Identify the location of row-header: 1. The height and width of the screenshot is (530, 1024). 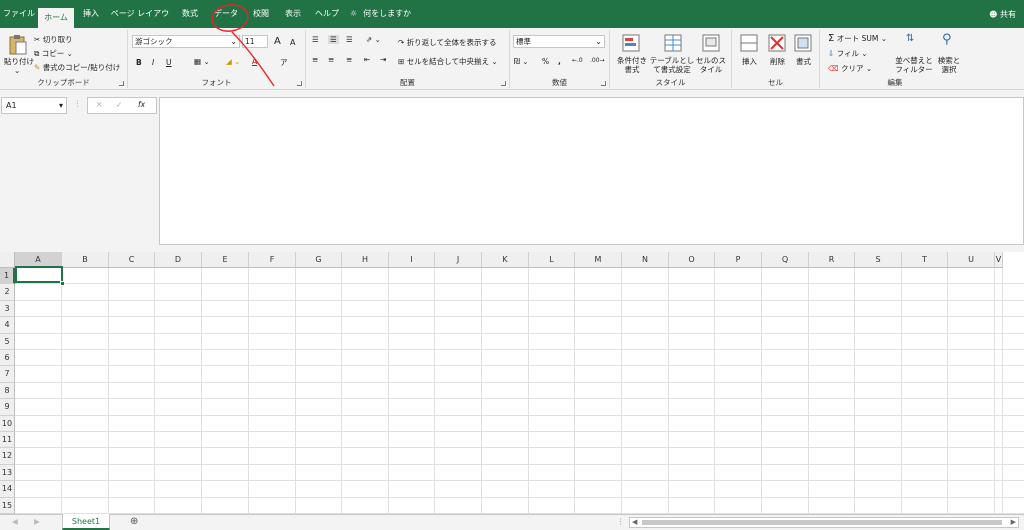
(7, 276).